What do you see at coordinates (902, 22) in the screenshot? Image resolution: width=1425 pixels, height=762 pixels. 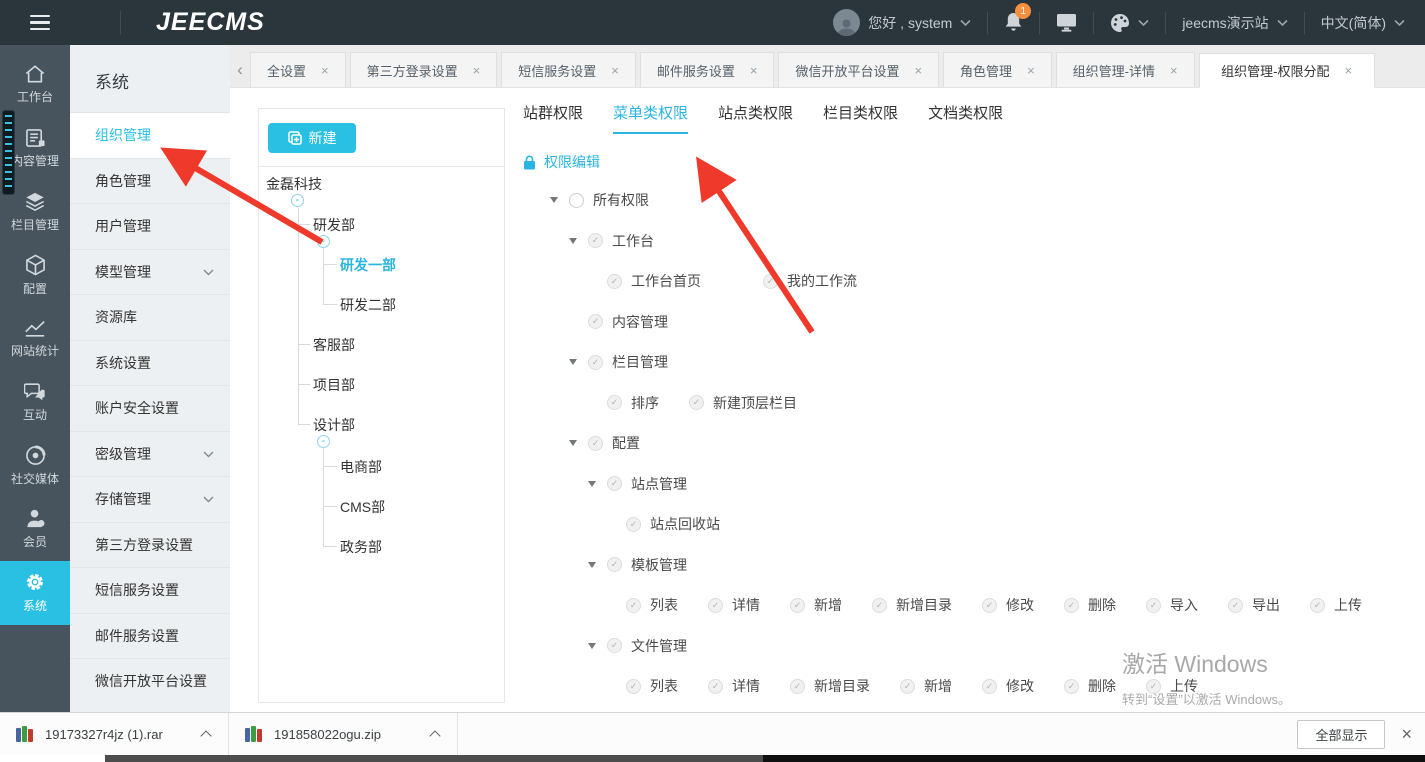 I see `user-menu: 您好 , system` at bounding box center [902, 22].